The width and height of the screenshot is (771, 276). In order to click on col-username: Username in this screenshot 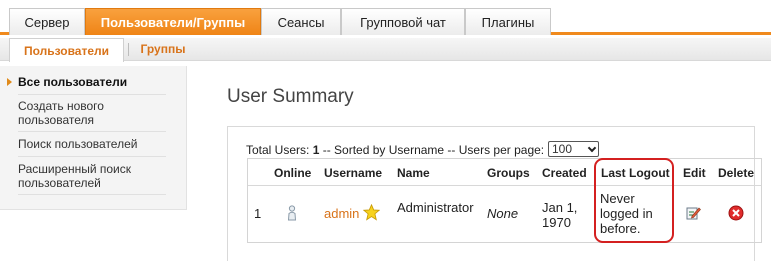, I will do `click(353, 173)`.